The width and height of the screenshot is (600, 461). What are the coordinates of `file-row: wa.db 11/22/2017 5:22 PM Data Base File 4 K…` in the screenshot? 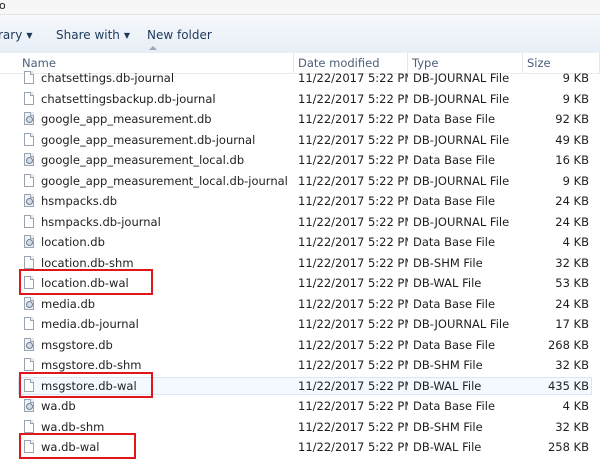 It's located at (300, 406).